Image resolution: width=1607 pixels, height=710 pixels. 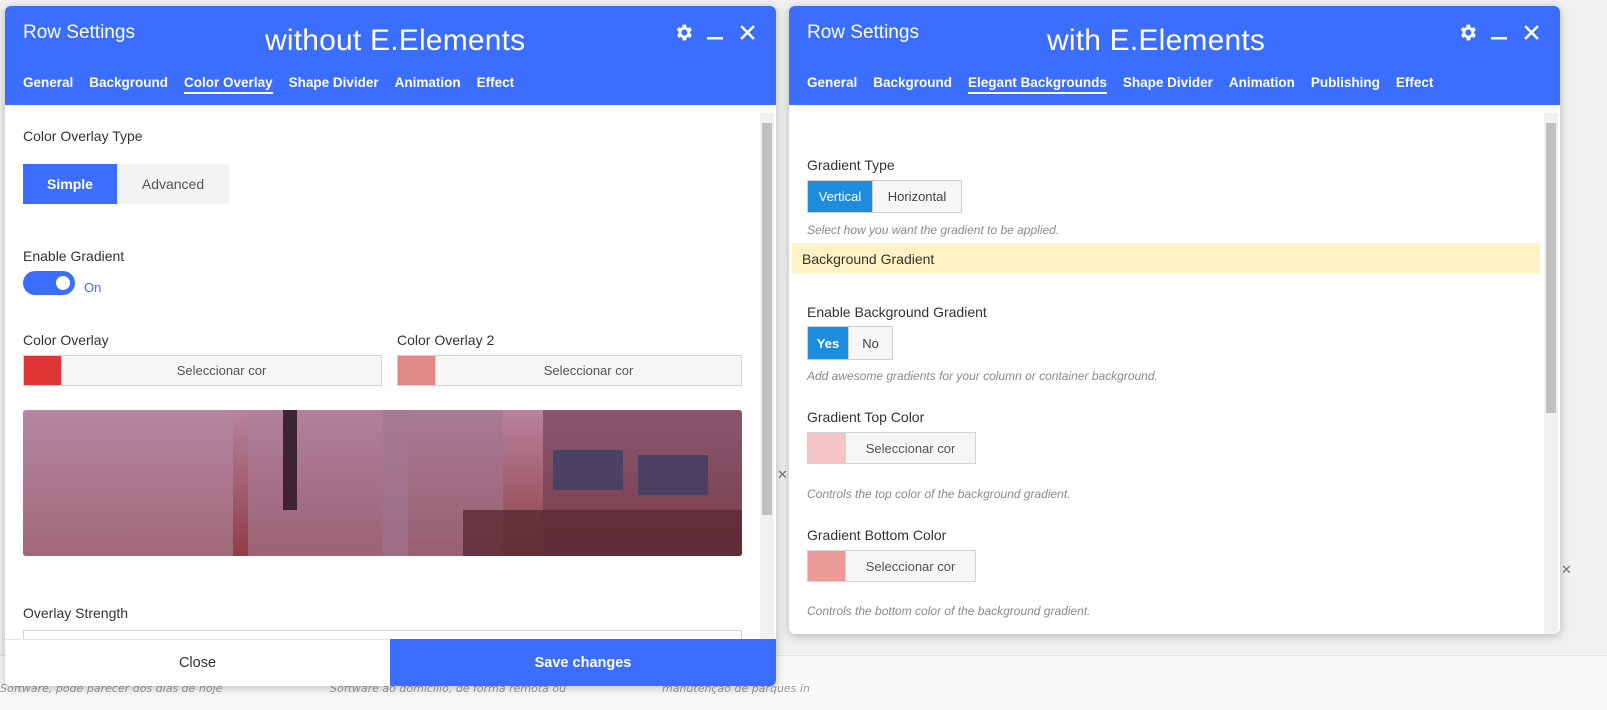 I want to click on gradient-type-label: Gradient Type, so click(x=851, y=165).